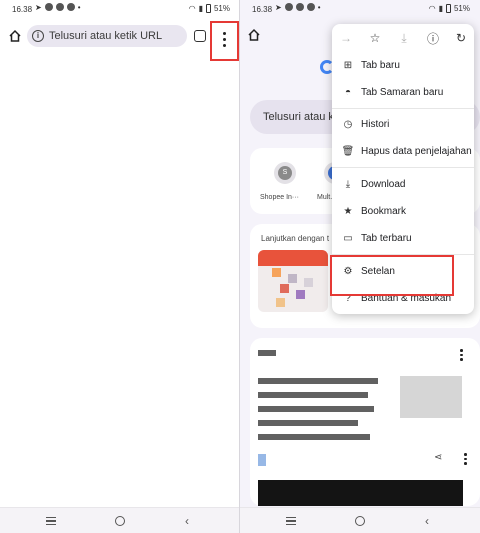  I want to click on forward-icon: →, so click(346, 38).